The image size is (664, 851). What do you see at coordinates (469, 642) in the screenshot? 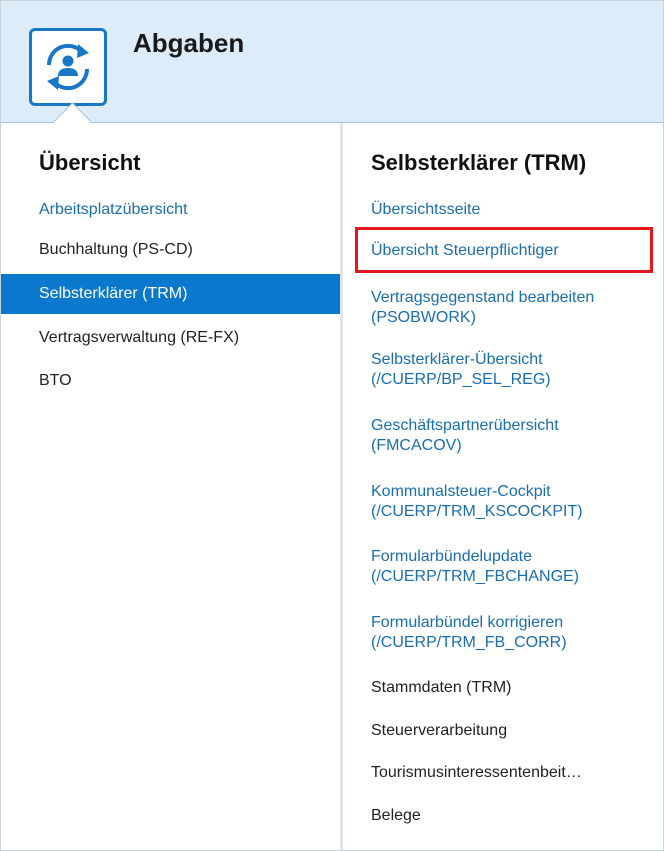
I see `link-transaction-code: (/CUERP/TRM_FB_CORR)` at bounding box center [469, 642].